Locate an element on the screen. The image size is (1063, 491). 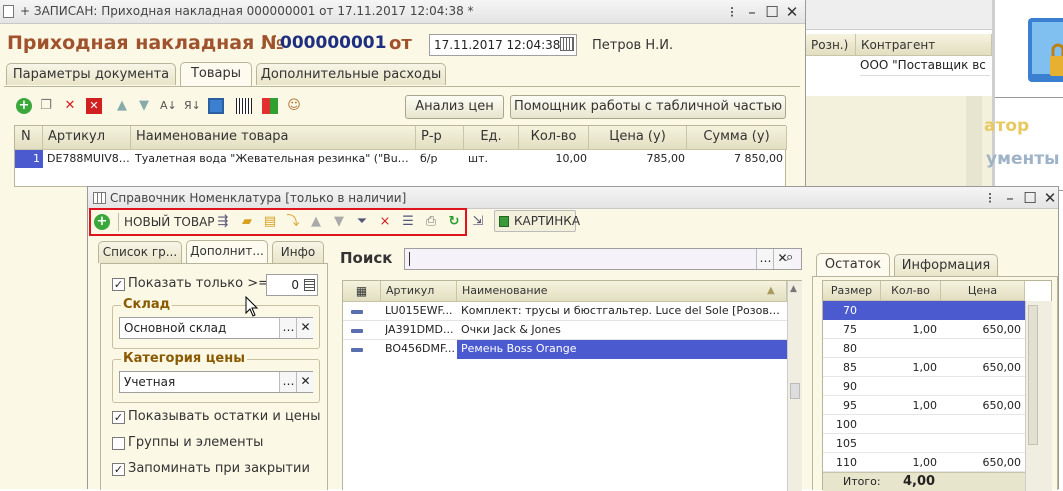
move-up-icon: ▲ is located at coordinates (122, 106).